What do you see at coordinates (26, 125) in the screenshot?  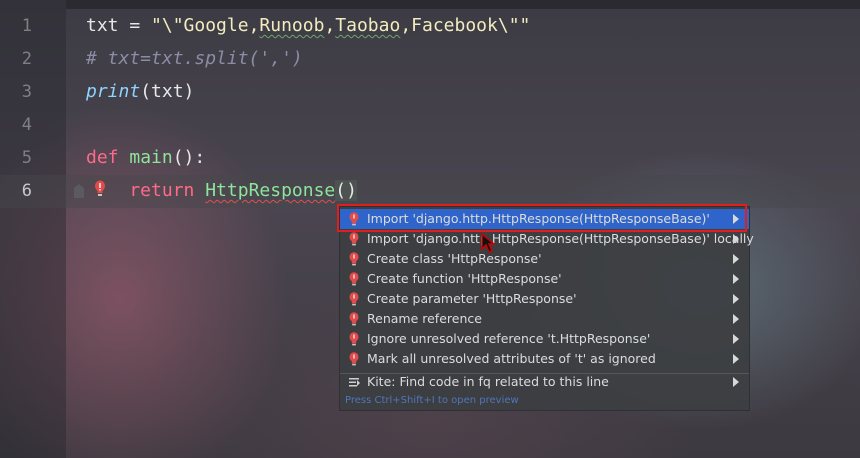 I see `line-number: 4` at bounding box center [26, 125].